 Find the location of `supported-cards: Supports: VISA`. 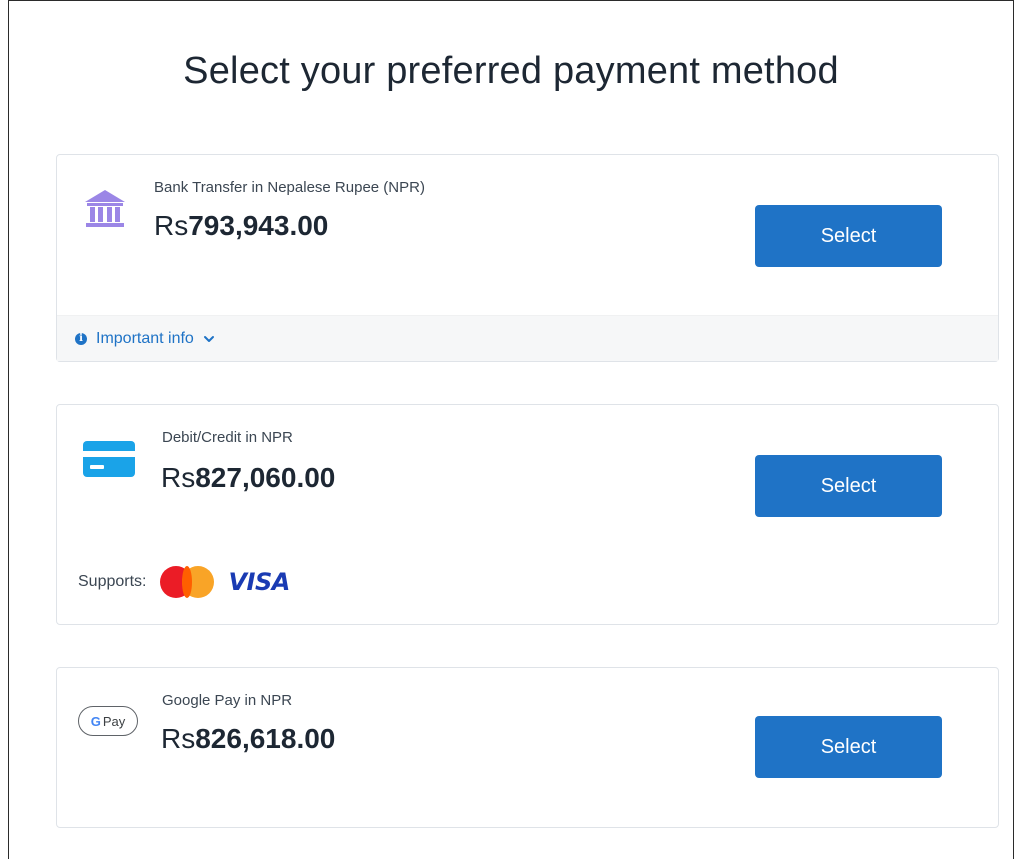

supported-cards: Supports: VISA is located at coordinates (184, 582).